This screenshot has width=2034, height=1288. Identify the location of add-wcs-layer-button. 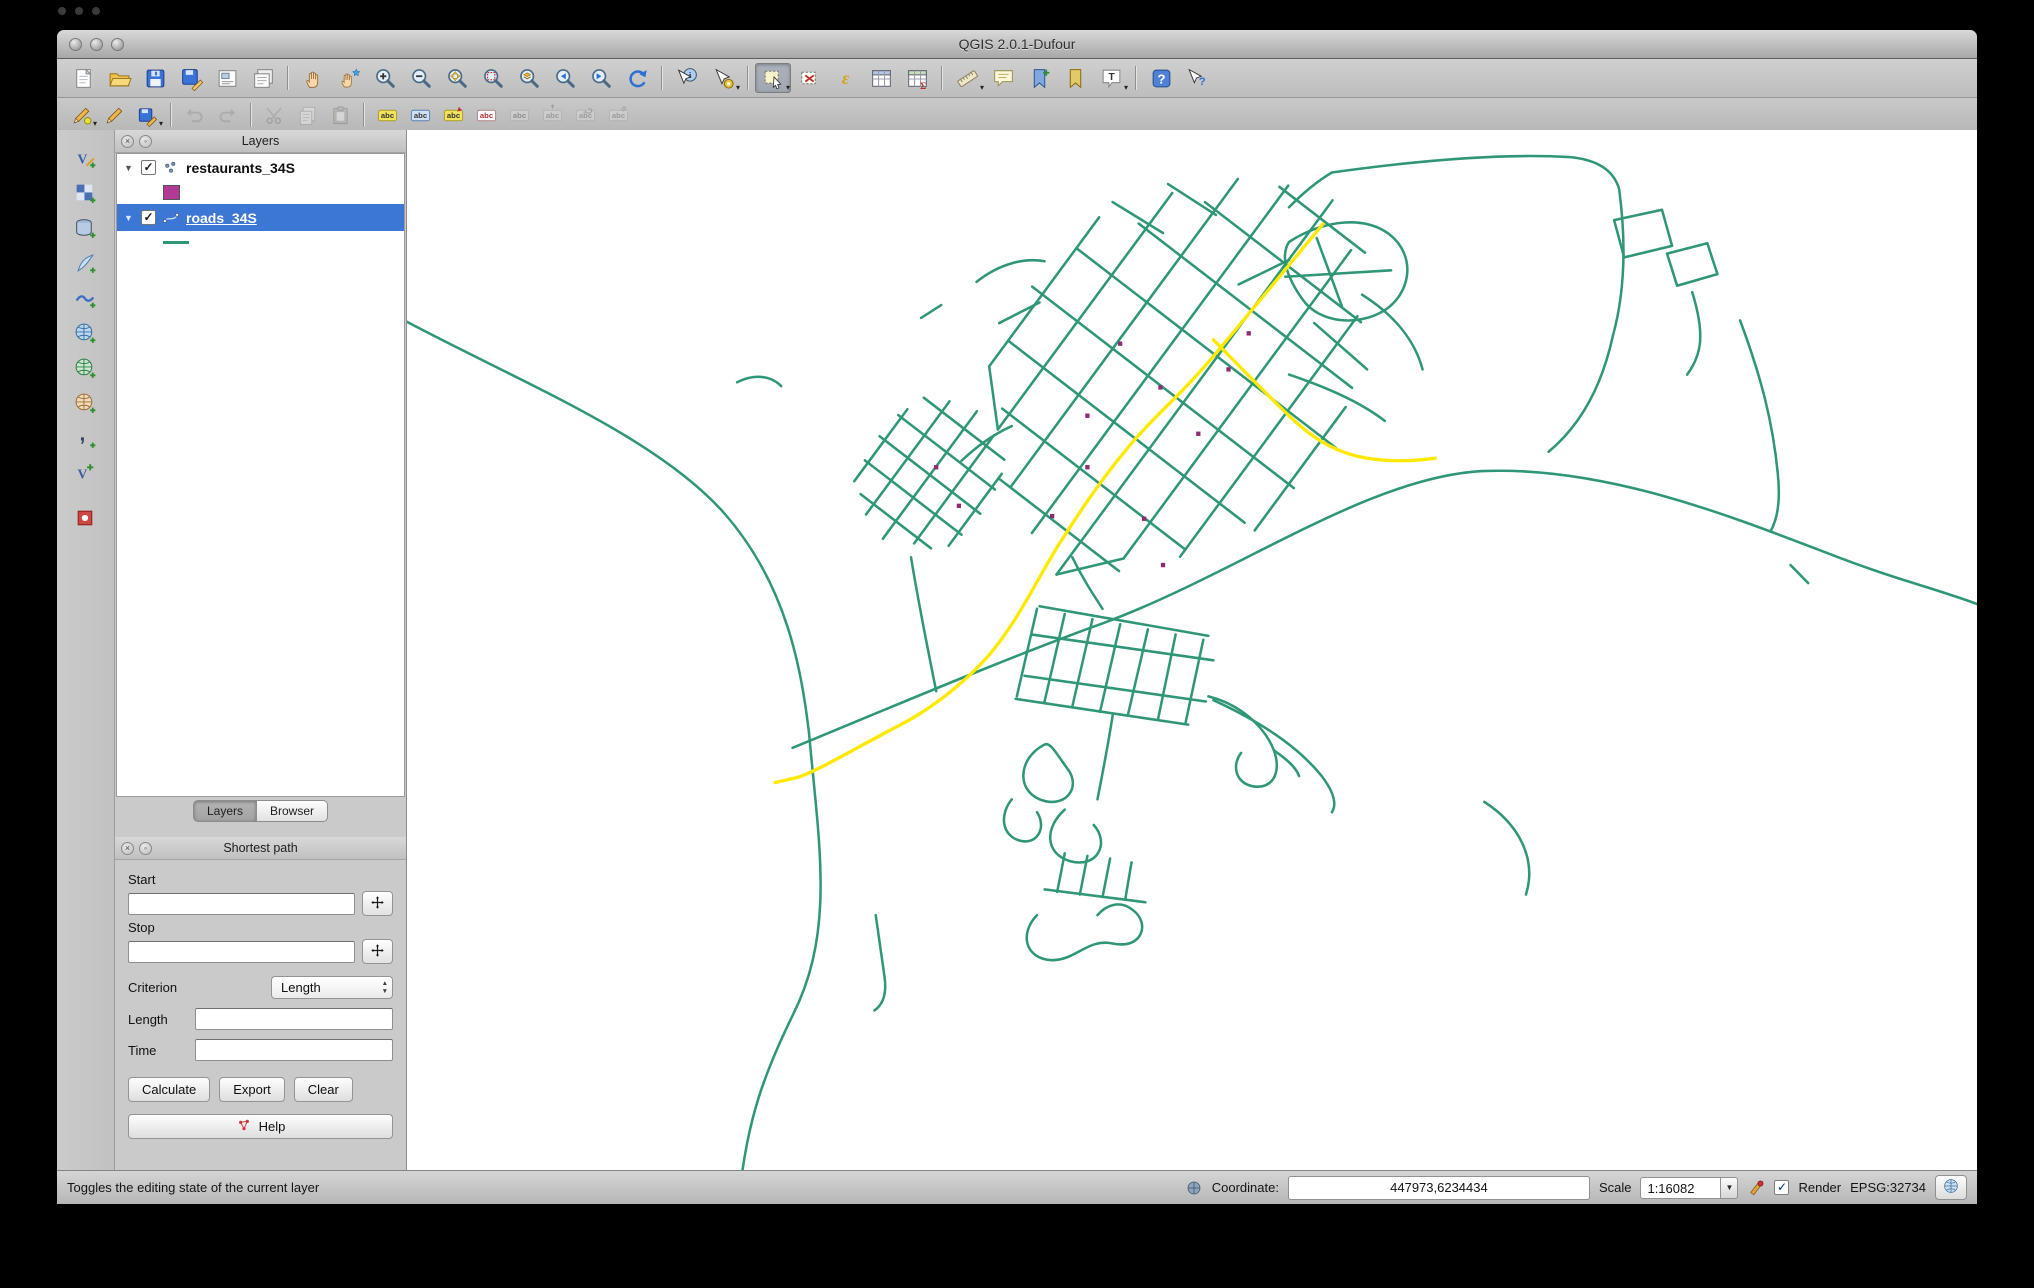
(86, 368).